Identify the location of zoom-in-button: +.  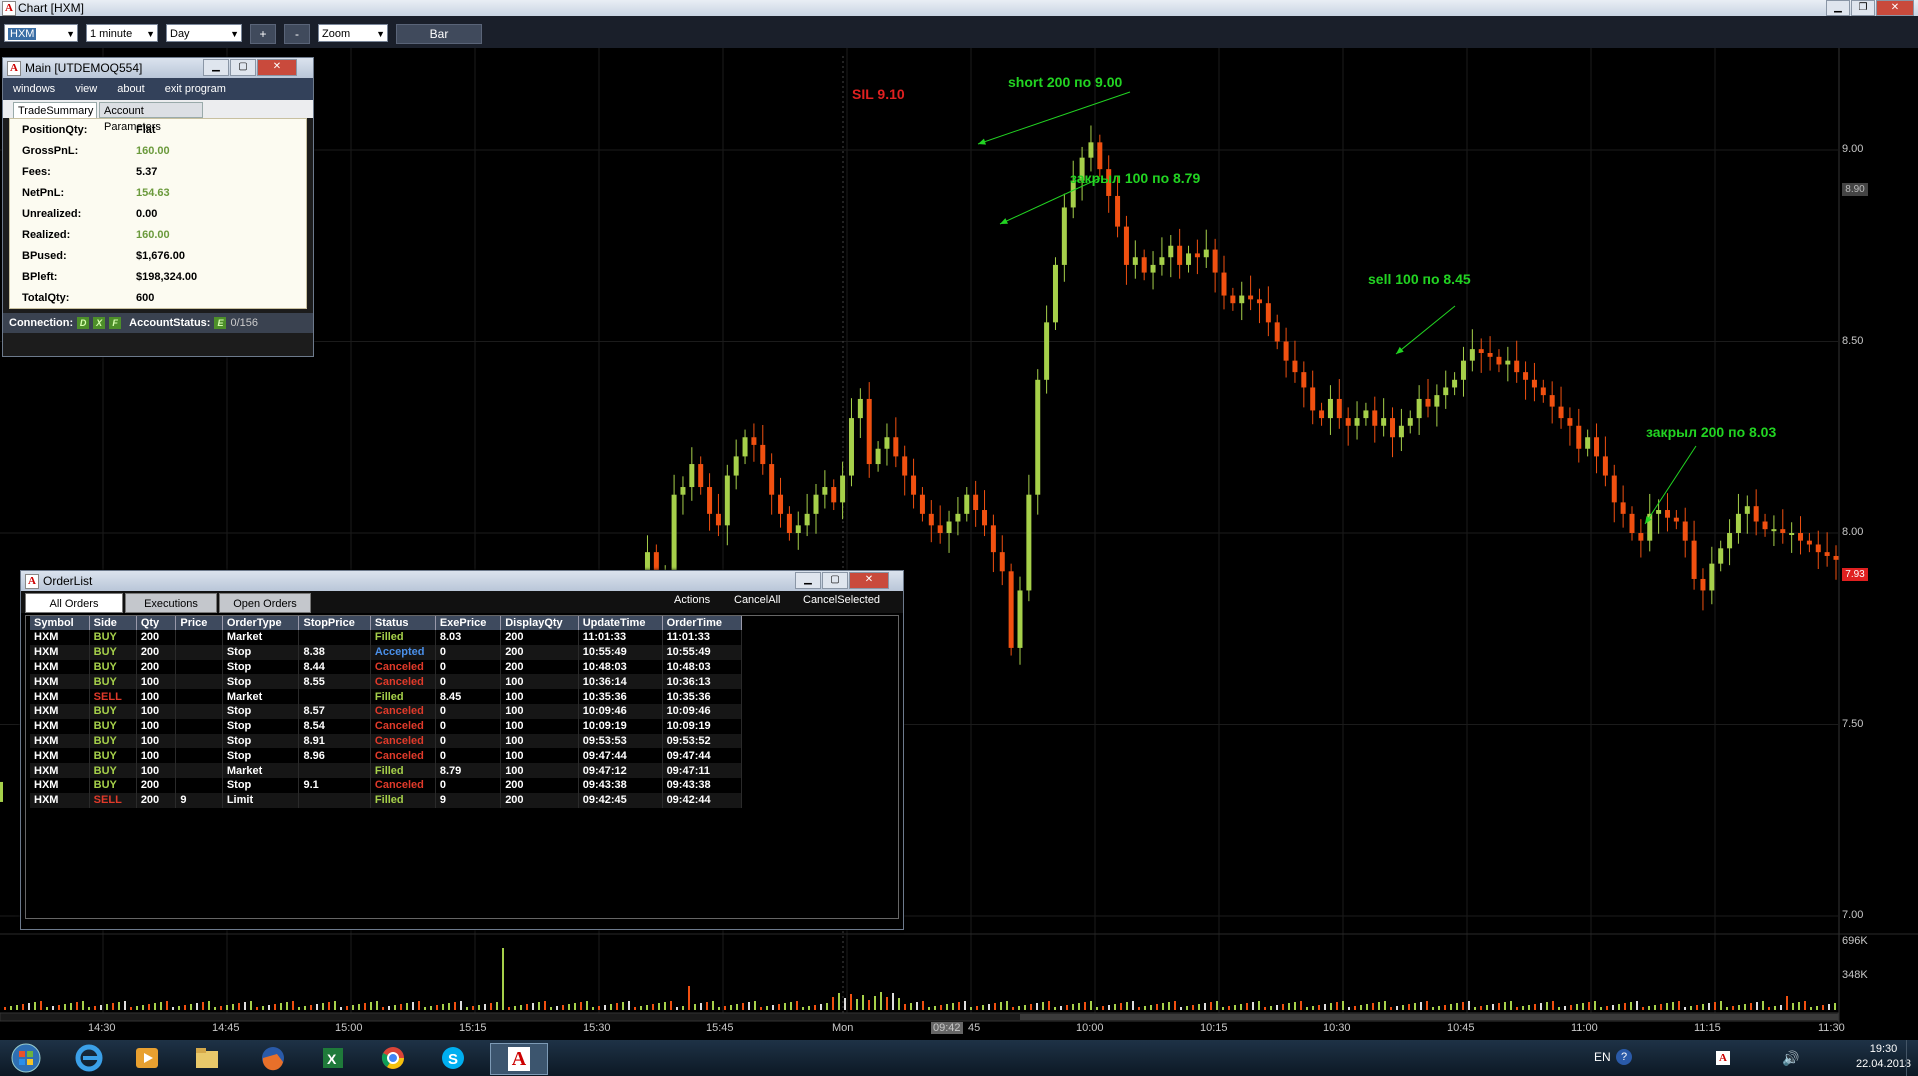
(263, 34).